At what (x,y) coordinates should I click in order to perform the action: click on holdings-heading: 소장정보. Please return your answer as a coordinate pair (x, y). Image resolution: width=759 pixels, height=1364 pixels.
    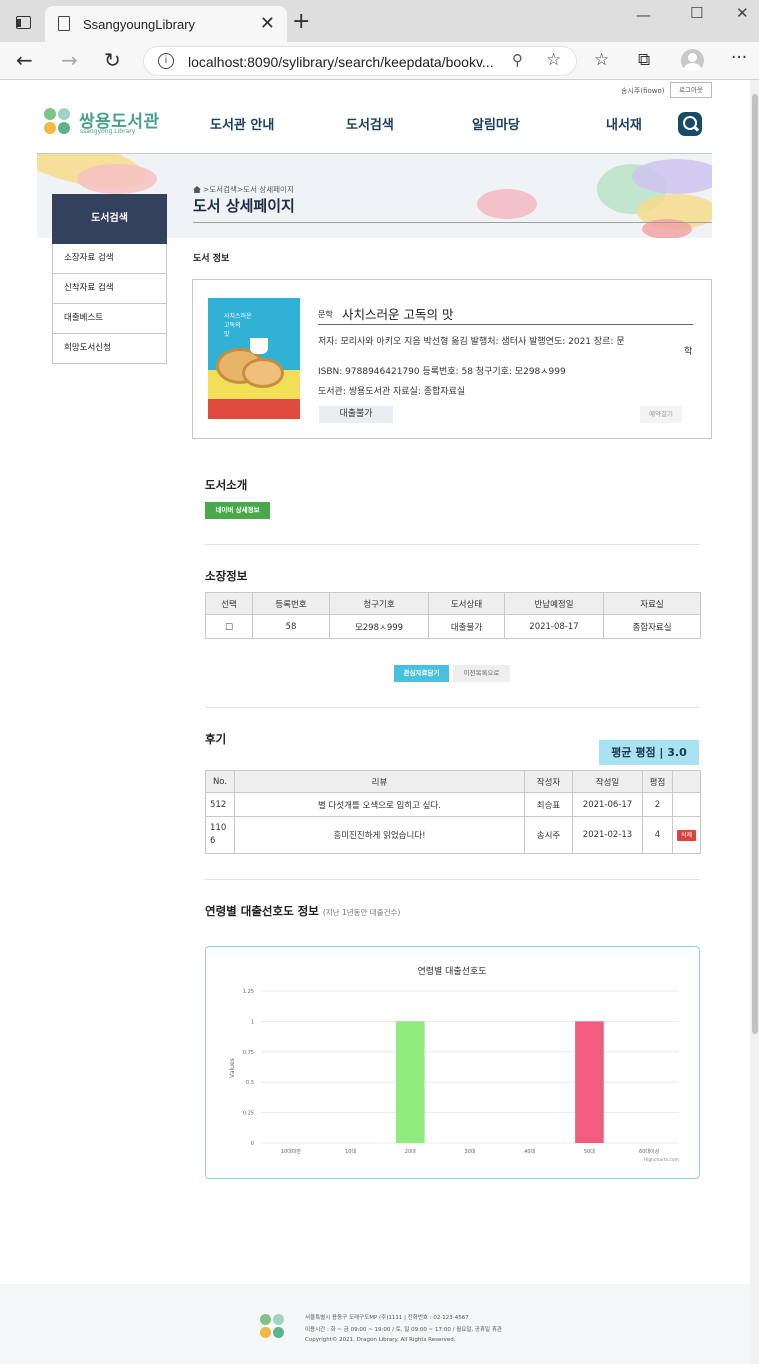
    Looking at the image, I should click on (226, 576).